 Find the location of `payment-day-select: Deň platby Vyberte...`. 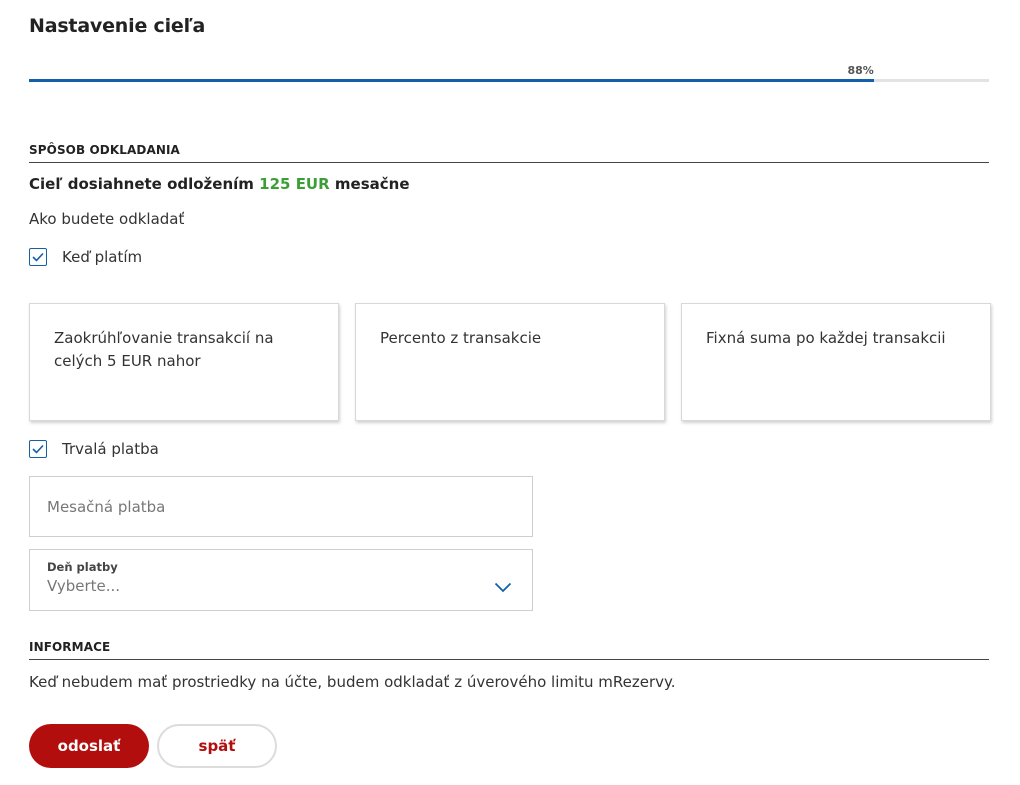

payment-day-select: Deň platby Vyberte... is located at coordinates (281, 580).